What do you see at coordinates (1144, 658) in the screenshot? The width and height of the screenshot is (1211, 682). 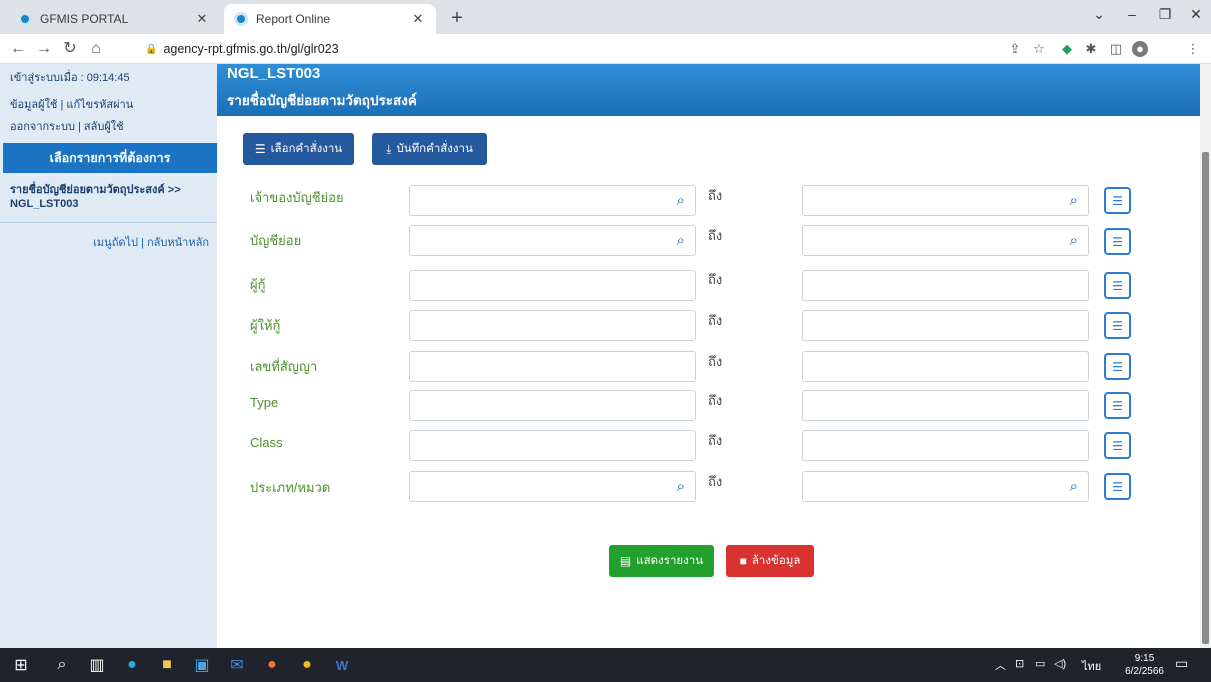 I see `clock-time: 9:15` at bounding box center [1144, 658].